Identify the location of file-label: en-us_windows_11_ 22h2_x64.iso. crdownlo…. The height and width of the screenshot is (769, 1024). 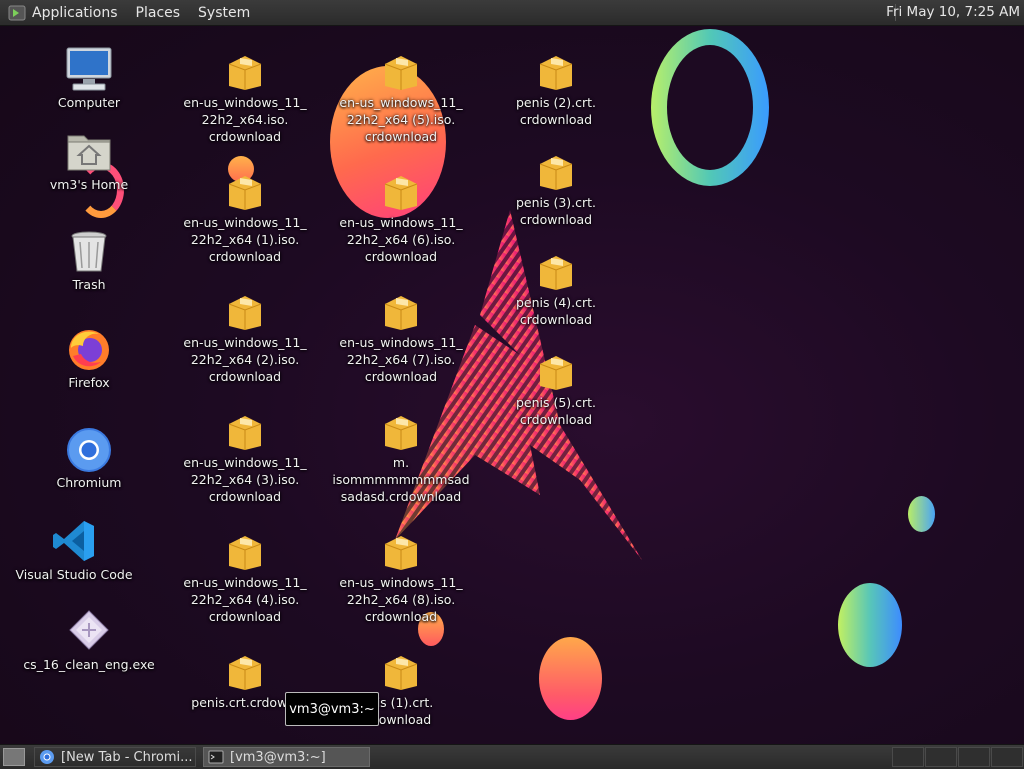
(245, 119).